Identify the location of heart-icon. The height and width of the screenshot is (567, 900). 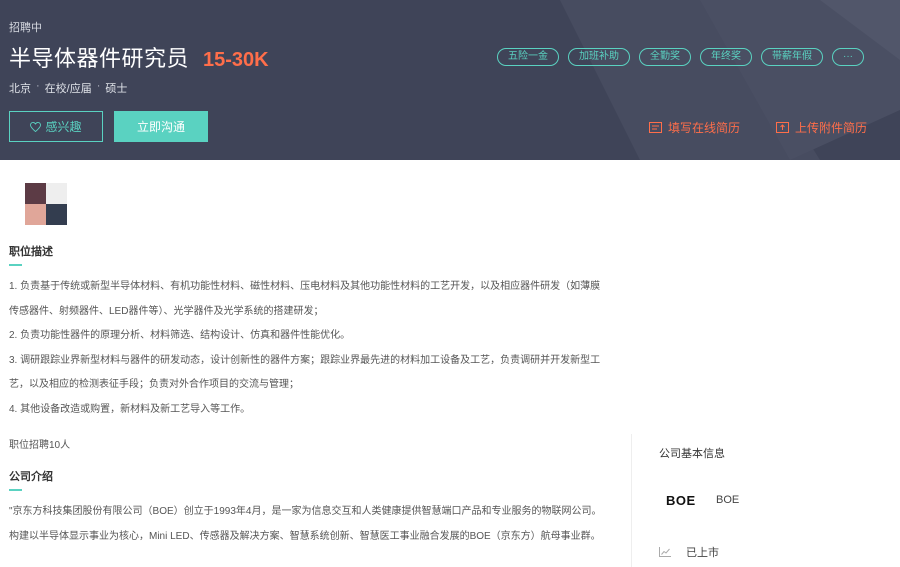
(36, 126).